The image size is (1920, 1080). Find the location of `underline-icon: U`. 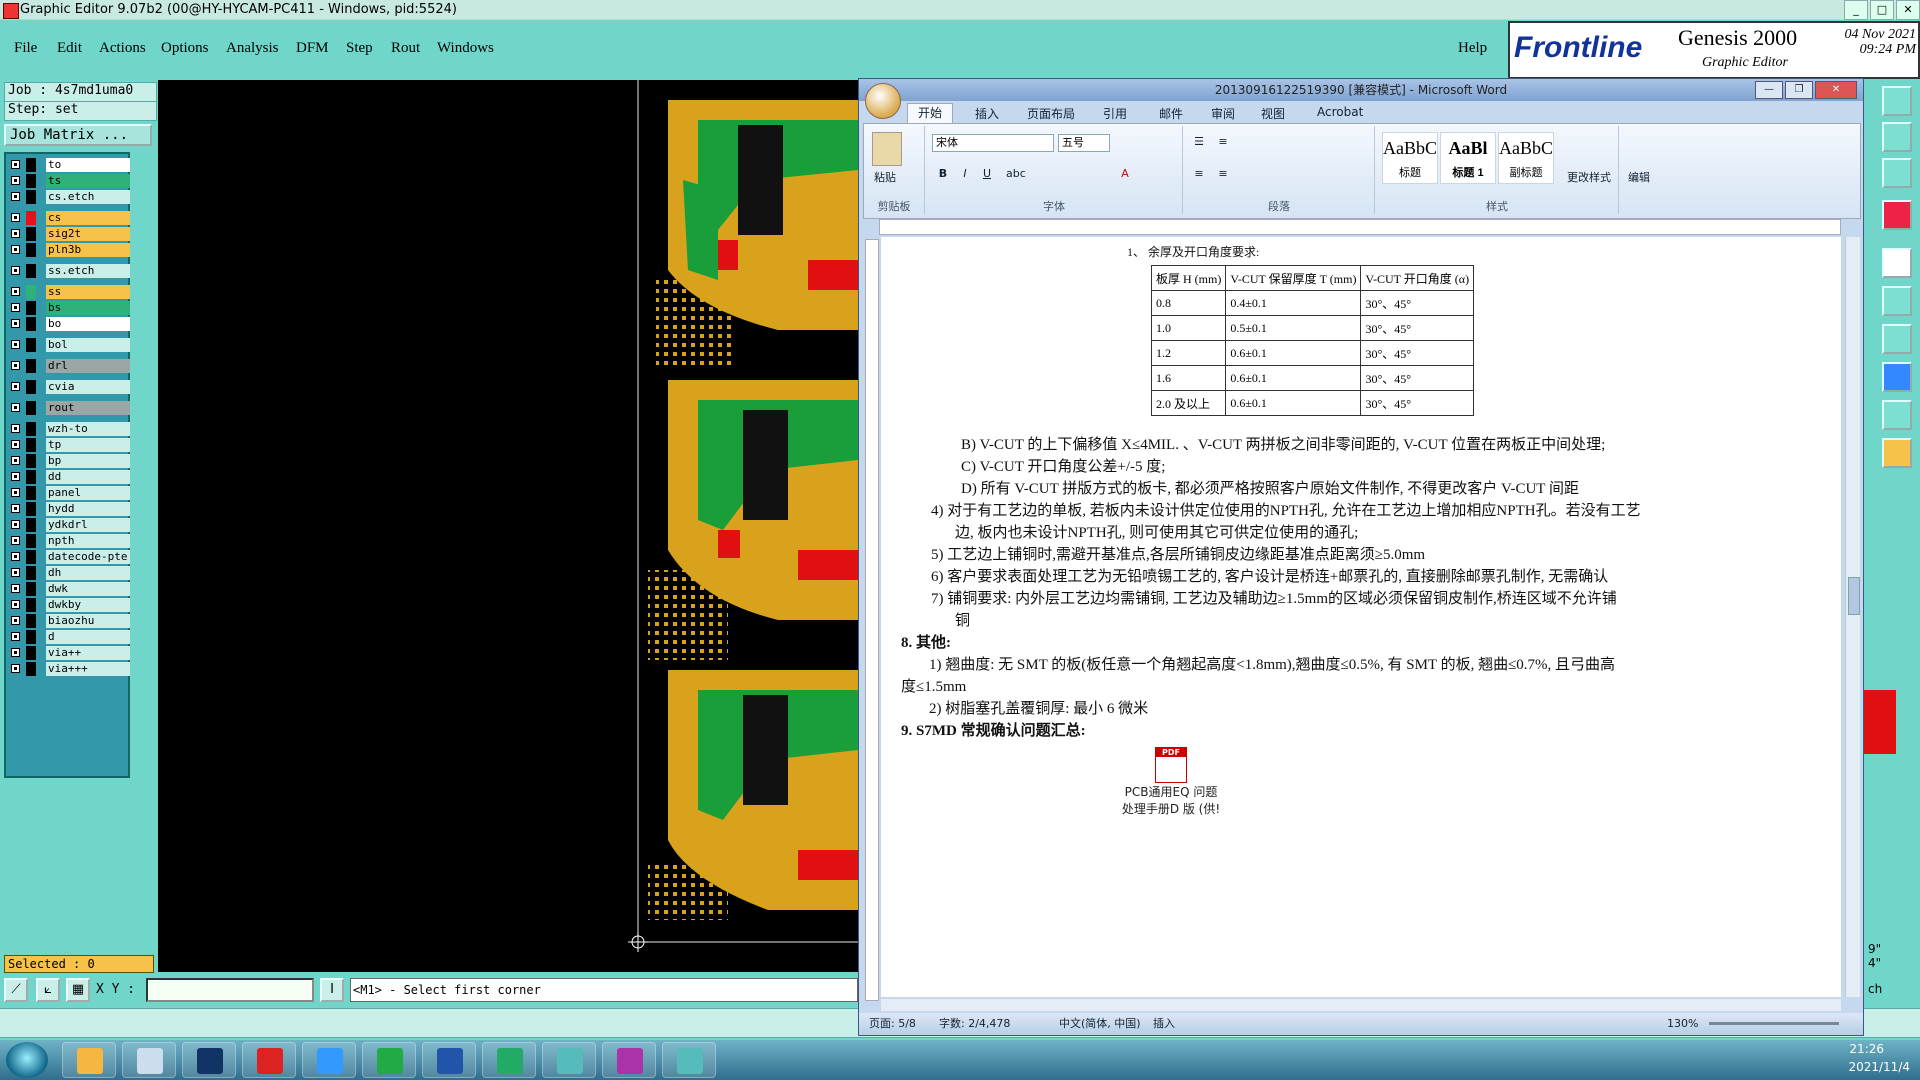

underline-icon: U is located at coordinates (987, 174).